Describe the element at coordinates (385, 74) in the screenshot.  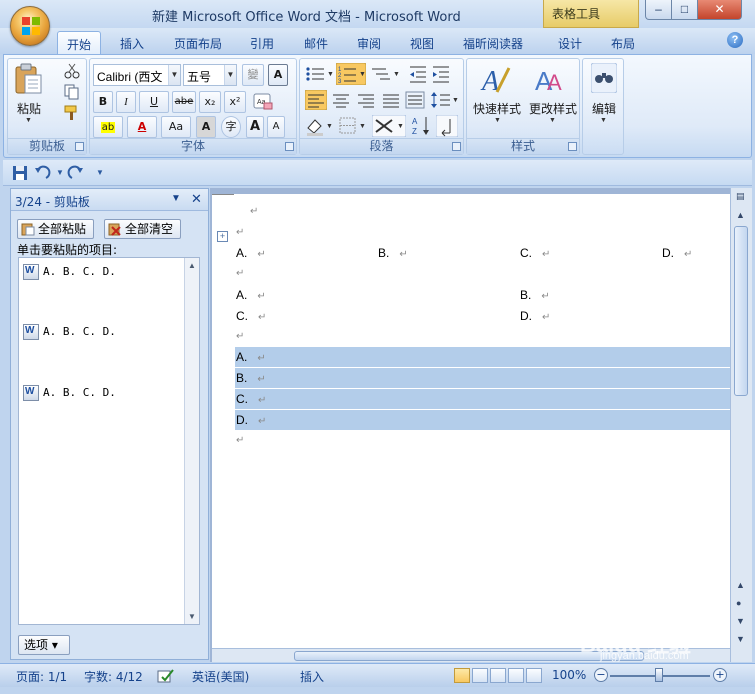
I see `multilevel-list-icon: ▼` at that location.